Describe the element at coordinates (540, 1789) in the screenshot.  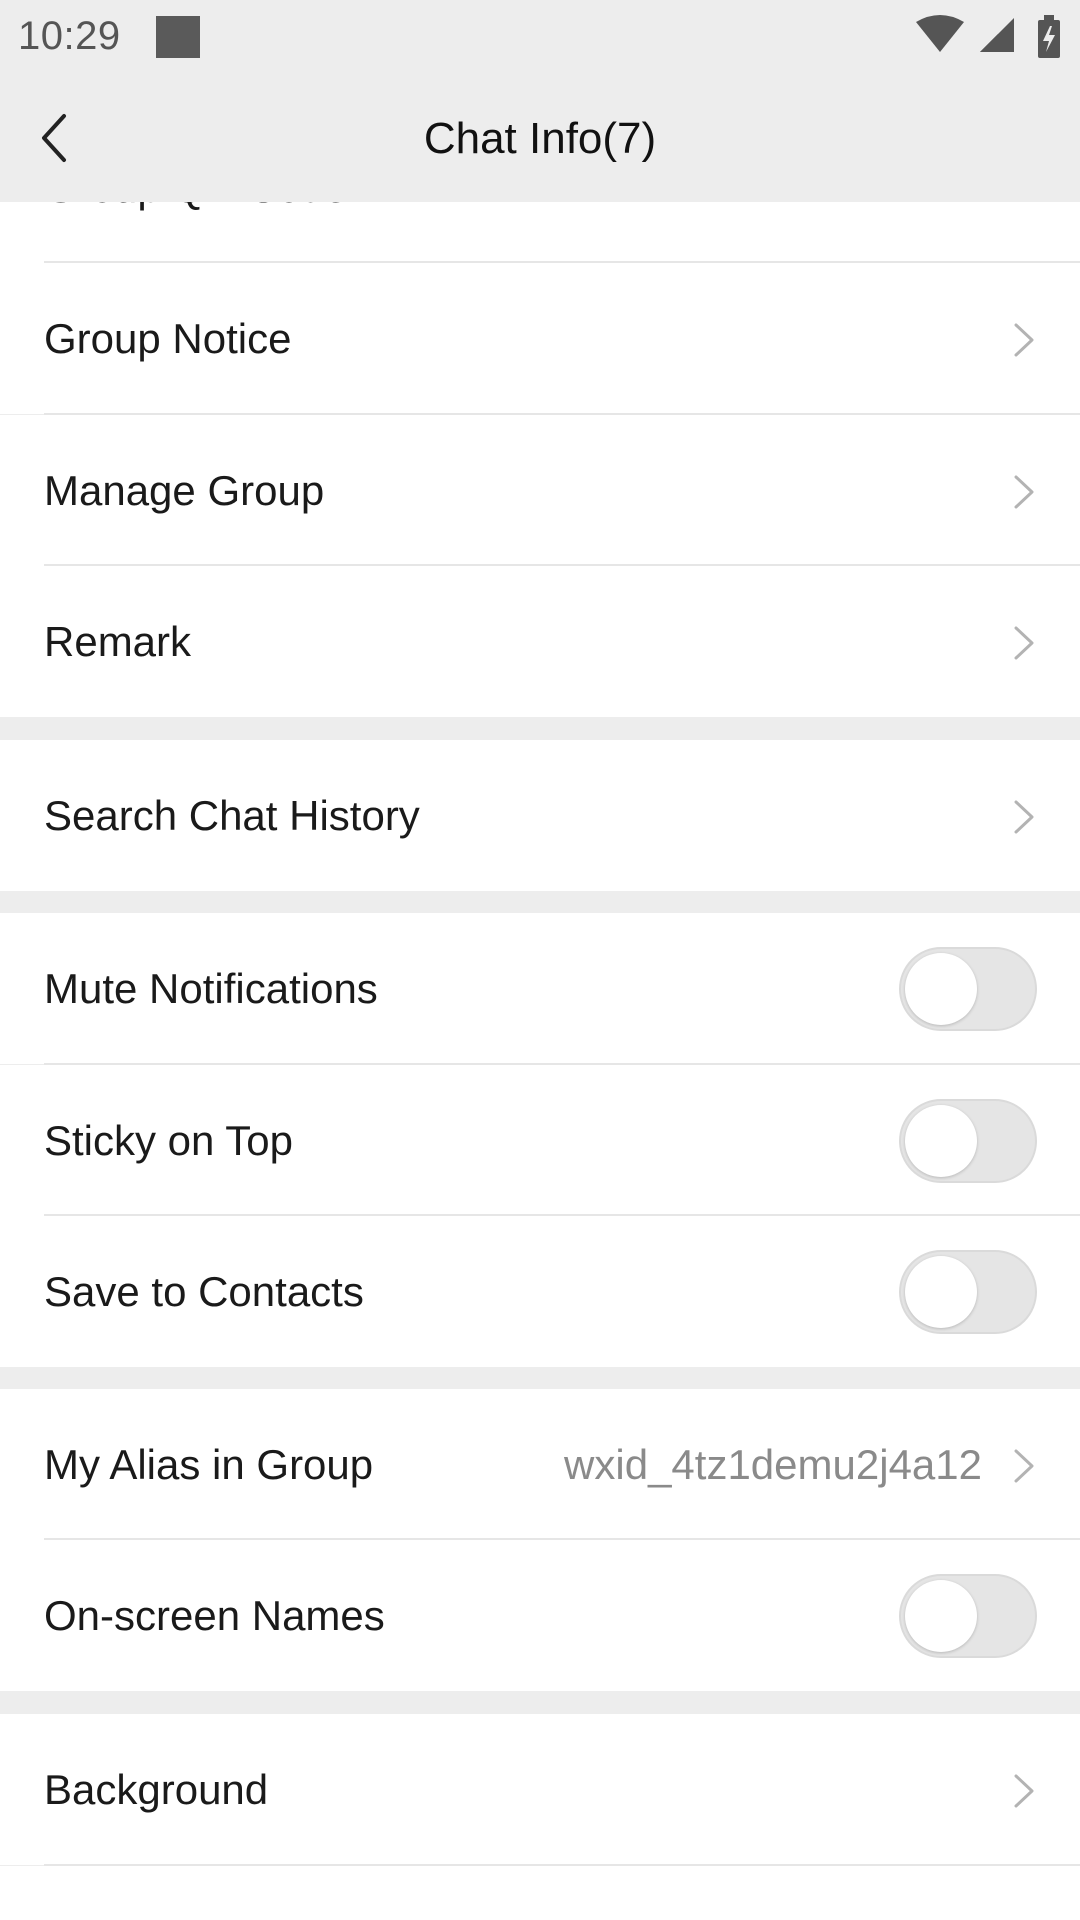
I see `row-background: Background` at that location.